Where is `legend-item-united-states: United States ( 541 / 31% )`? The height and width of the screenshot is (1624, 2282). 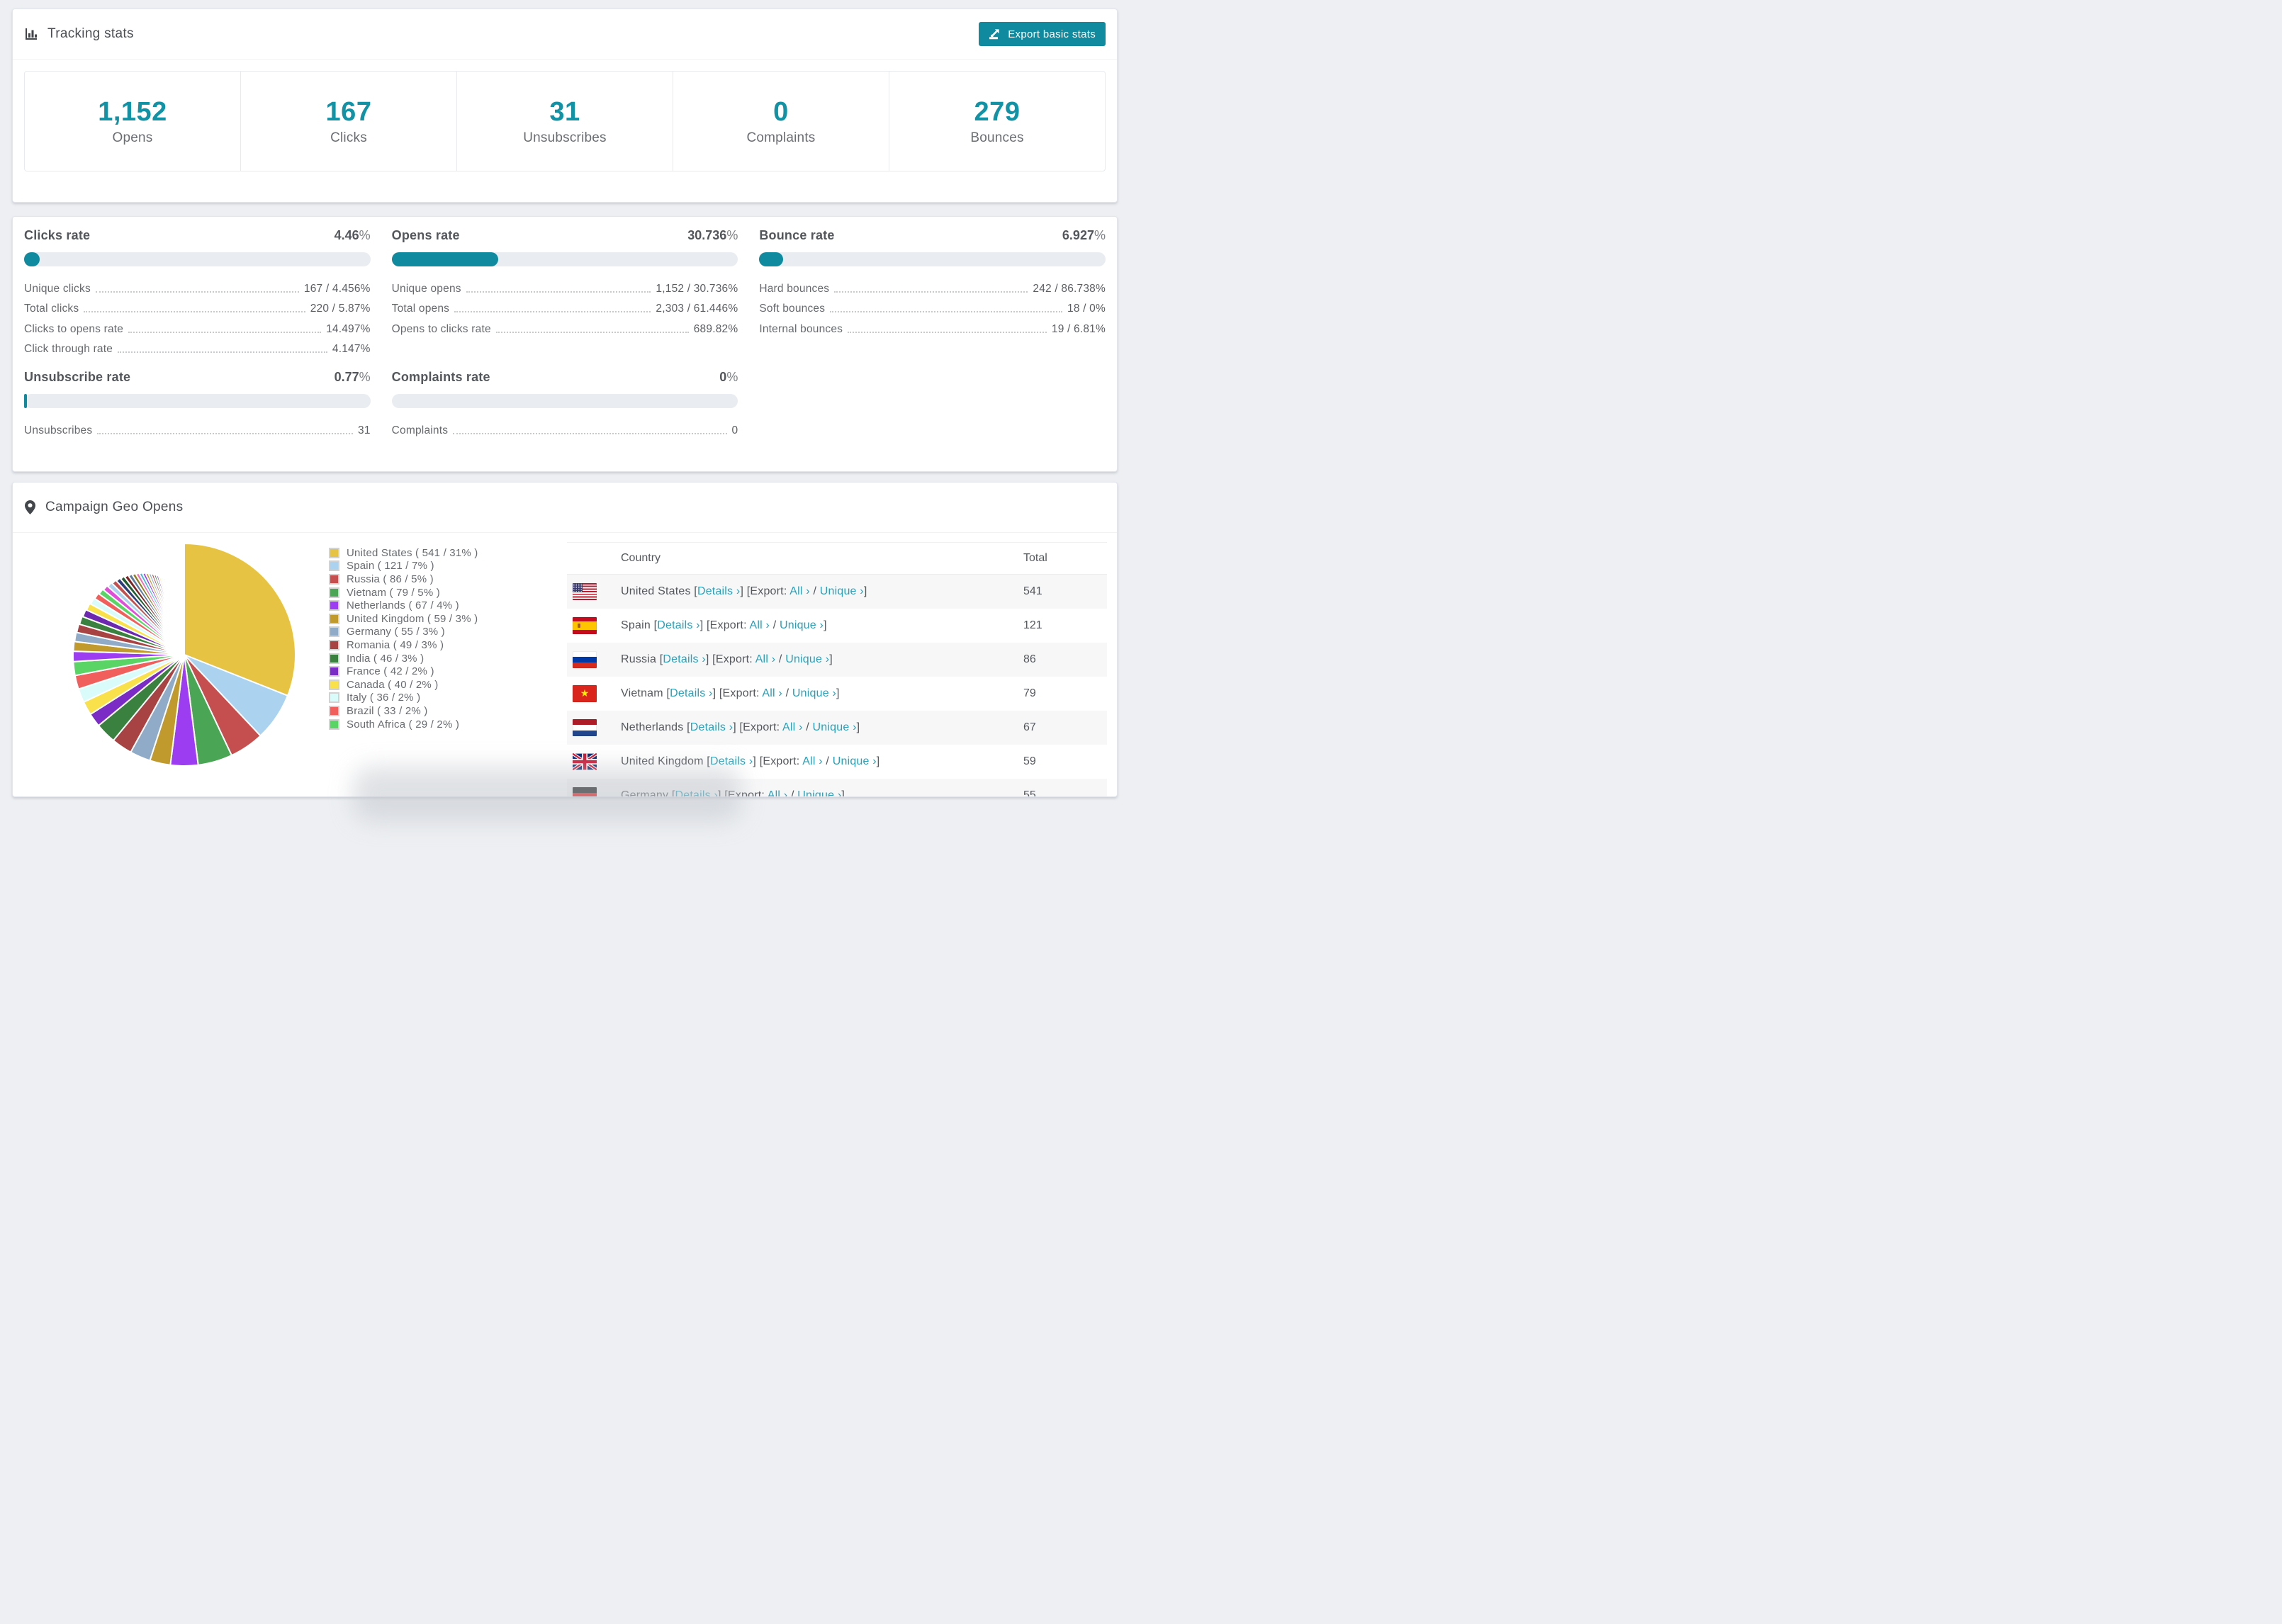
legend-item-united-states: United States ( 541 / 31% ) is located at coordinates (404, 553).